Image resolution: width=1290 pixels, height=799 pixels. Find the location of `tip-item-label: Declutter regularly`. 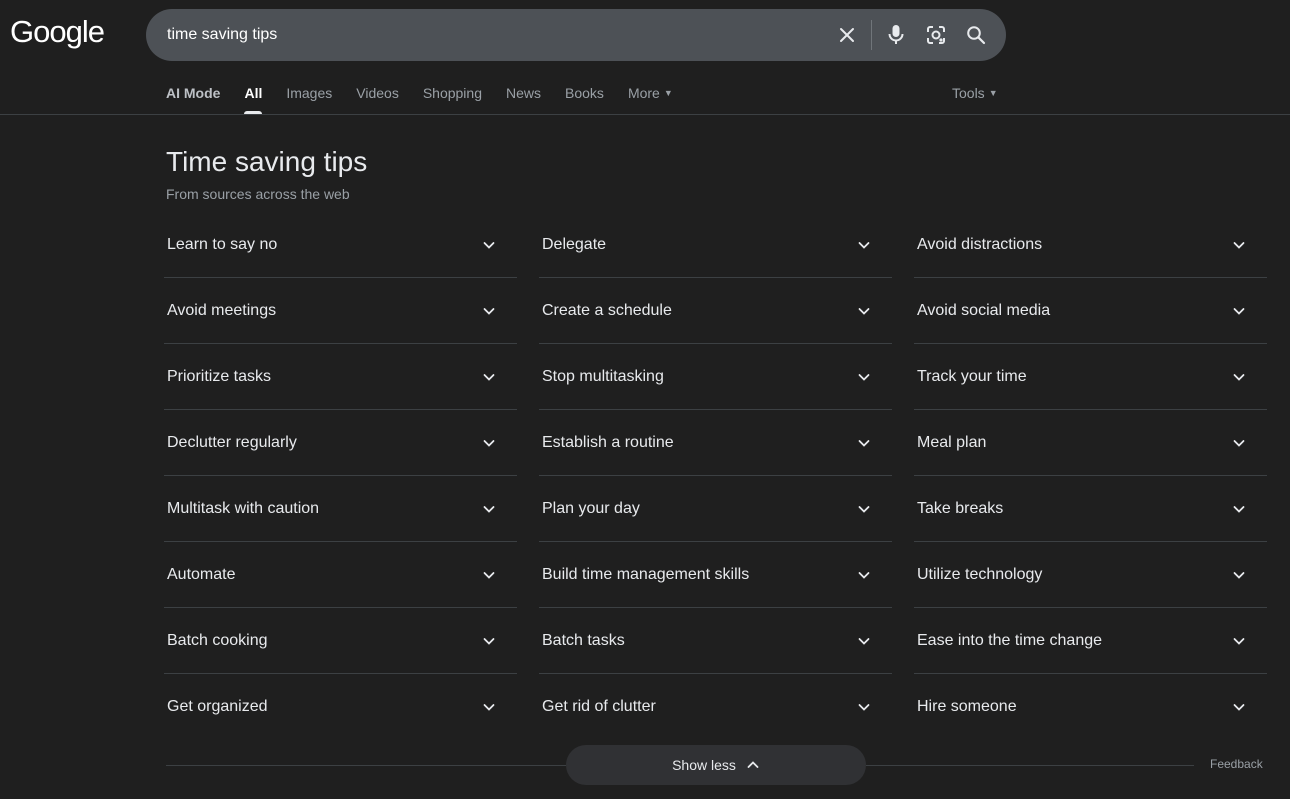

tip-item-label: Declutter regularly is located at coordinates (232, 442).